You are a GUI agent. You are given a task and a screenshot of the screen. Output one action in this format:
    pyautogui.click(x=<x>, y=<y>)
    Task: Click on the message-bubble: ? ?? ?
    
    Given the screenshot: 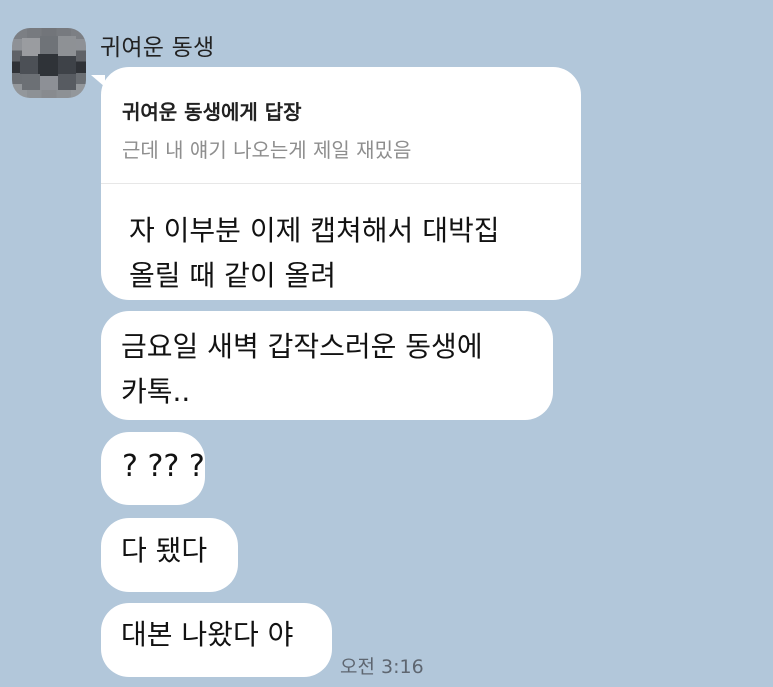 What is the action you would take?
    pyautogui.click(x=153, y=468)
    